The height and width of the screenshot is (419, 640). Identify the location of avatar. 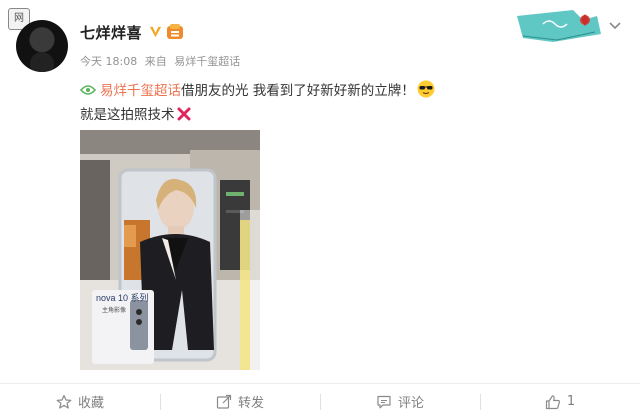
(42, 46).